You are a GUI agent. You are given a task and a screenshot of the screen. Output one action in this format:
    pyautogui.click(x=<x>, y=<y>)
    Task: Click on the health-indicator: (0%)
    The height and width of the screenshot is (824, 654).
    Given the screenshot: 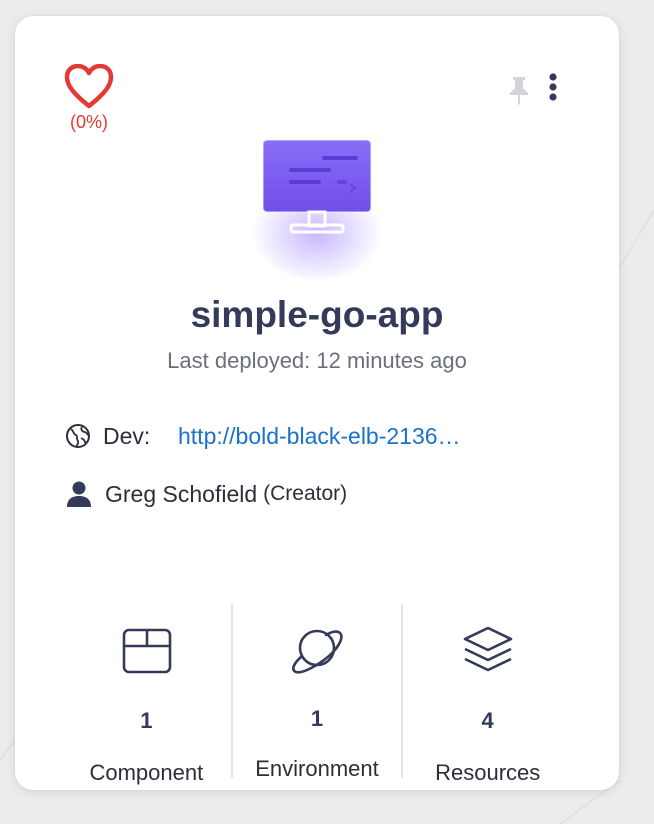 What is the action you would take?
    pyautogui.click(x=89, y=98)
    